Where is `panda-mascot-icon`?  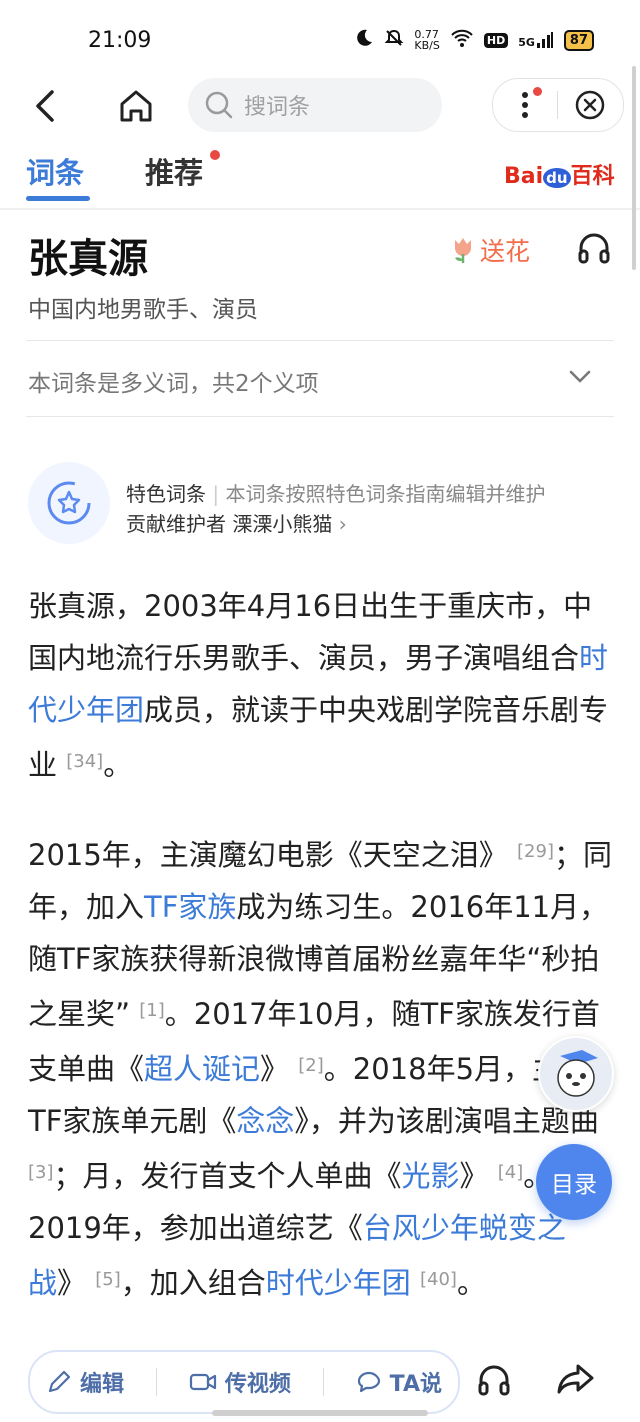 panda-mascot-icon is located at coordinates (577, 1073).